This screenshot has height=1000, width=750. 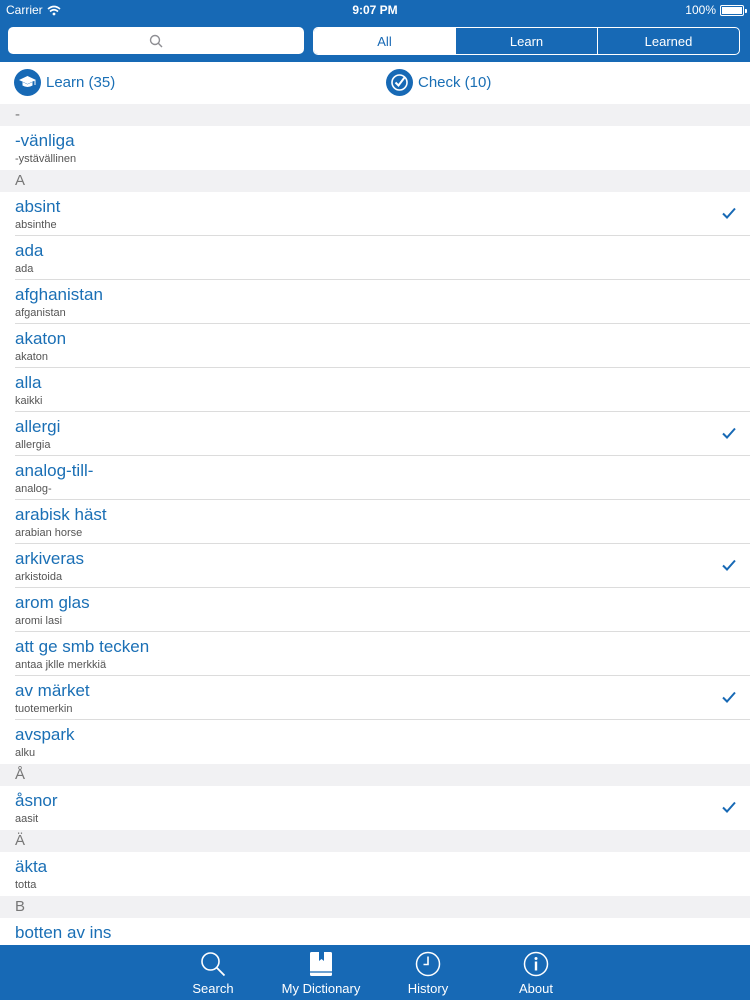 What do you see at coordinates (375, 83) in the screenshot?
I see `action-bar: Learn (35) Check (10)` at bounding box center [375, 83].